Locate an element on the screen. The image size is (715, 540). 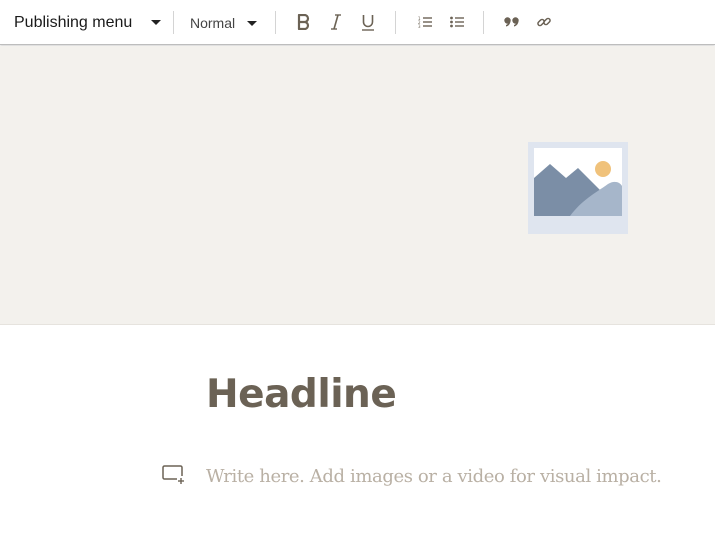
bold-icon is located at coordinates (303, 22).